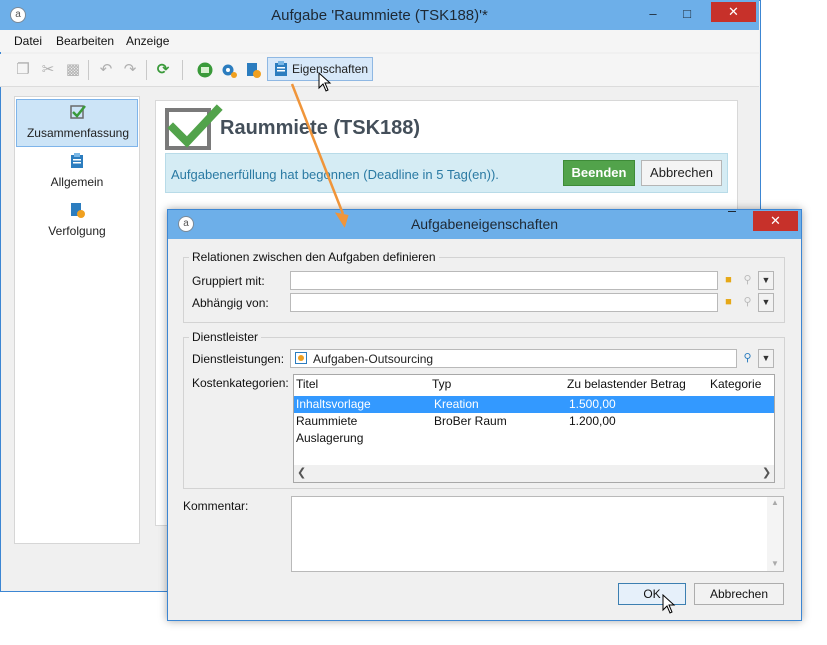  Describe the element at coordinates (537, 534) in the screenshot. I see `comment-textarea` at that location.